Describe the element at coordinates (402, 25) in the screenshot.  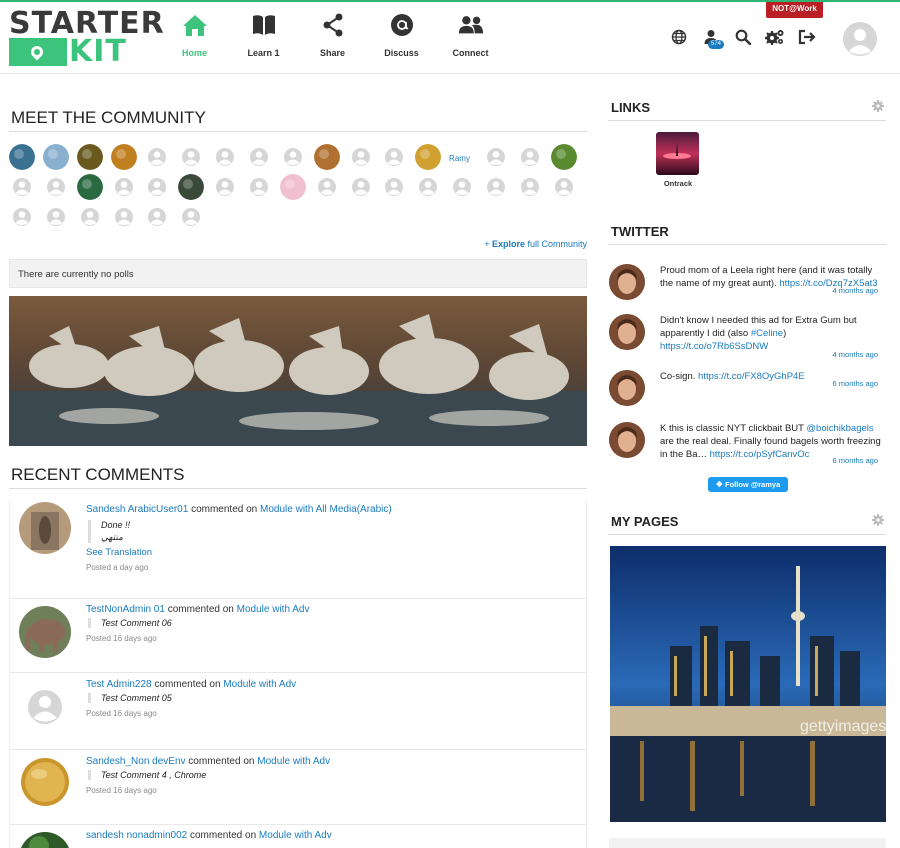
I see `discuss-icon` at that location.